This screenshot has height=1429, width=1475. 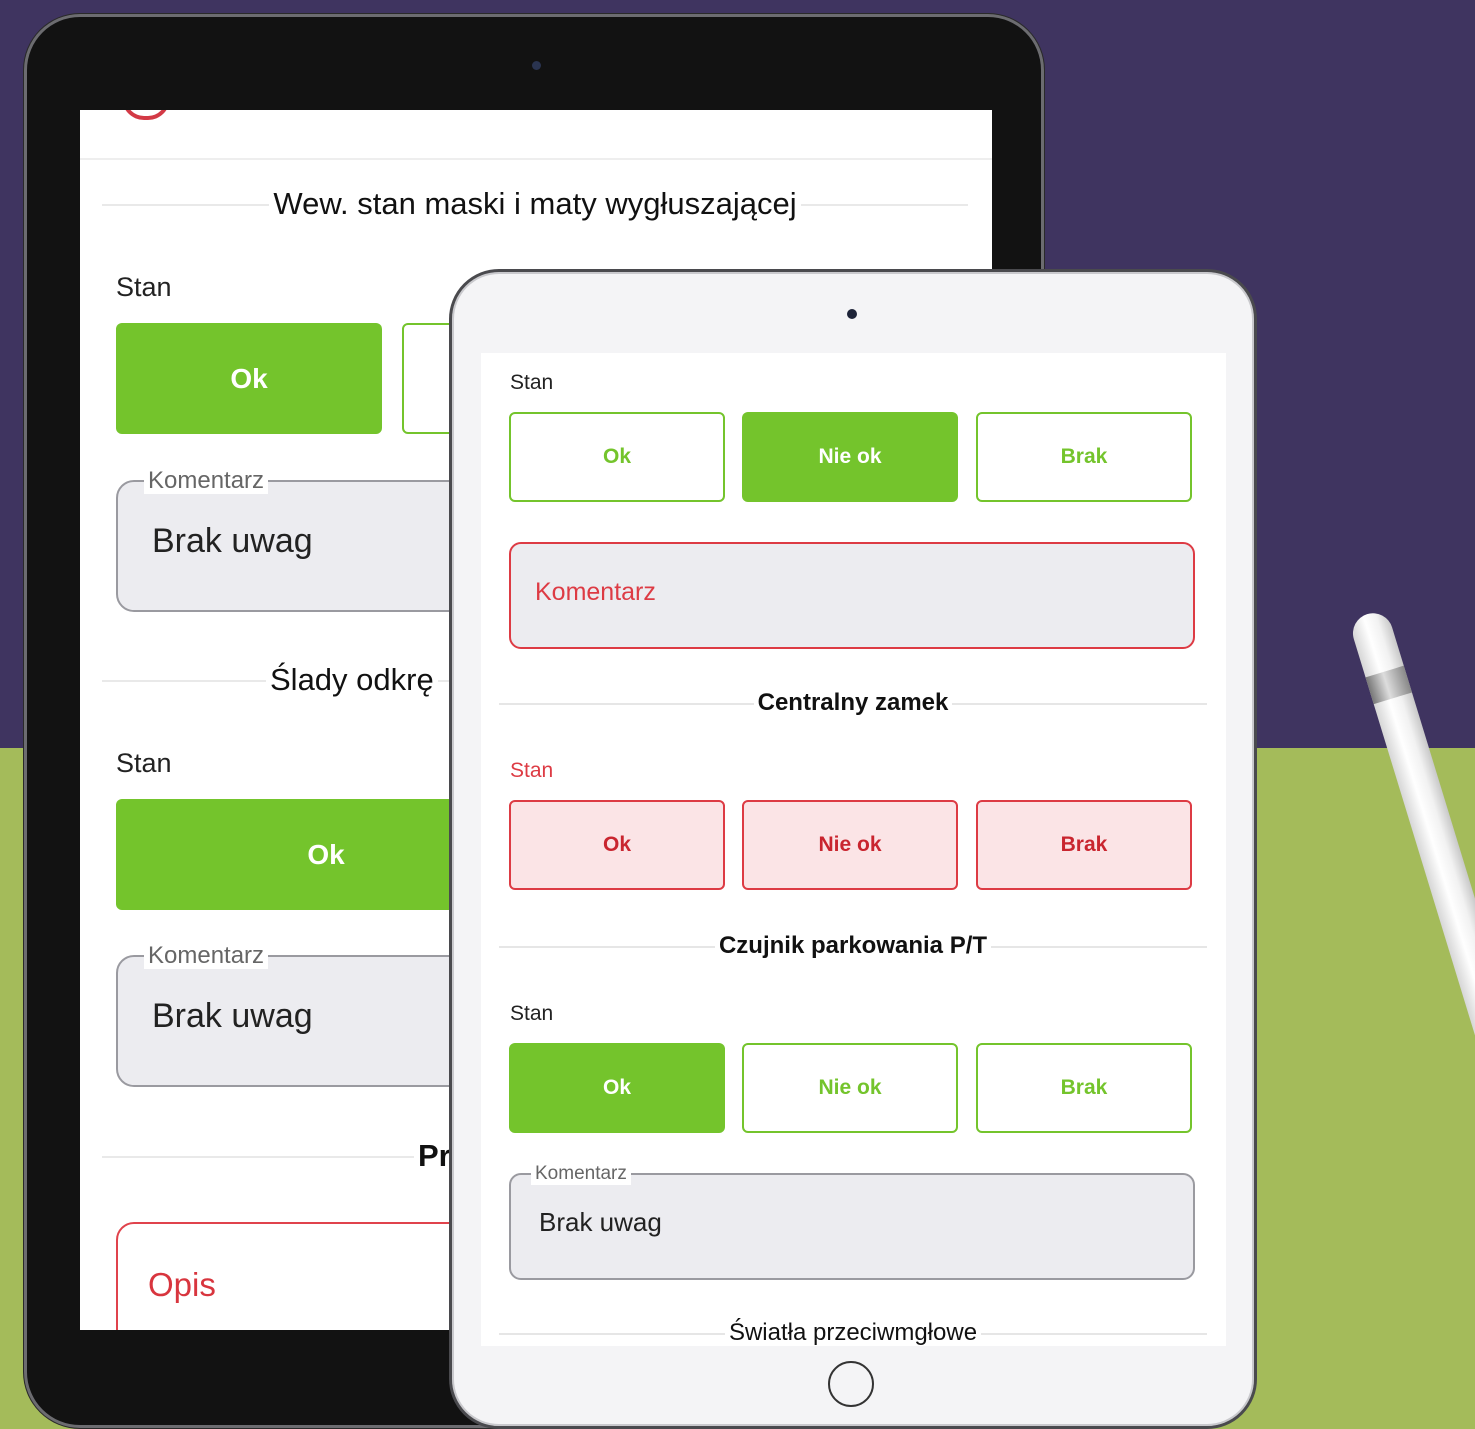 I want to click on app-logo-icon, so click(x=146, y=115).